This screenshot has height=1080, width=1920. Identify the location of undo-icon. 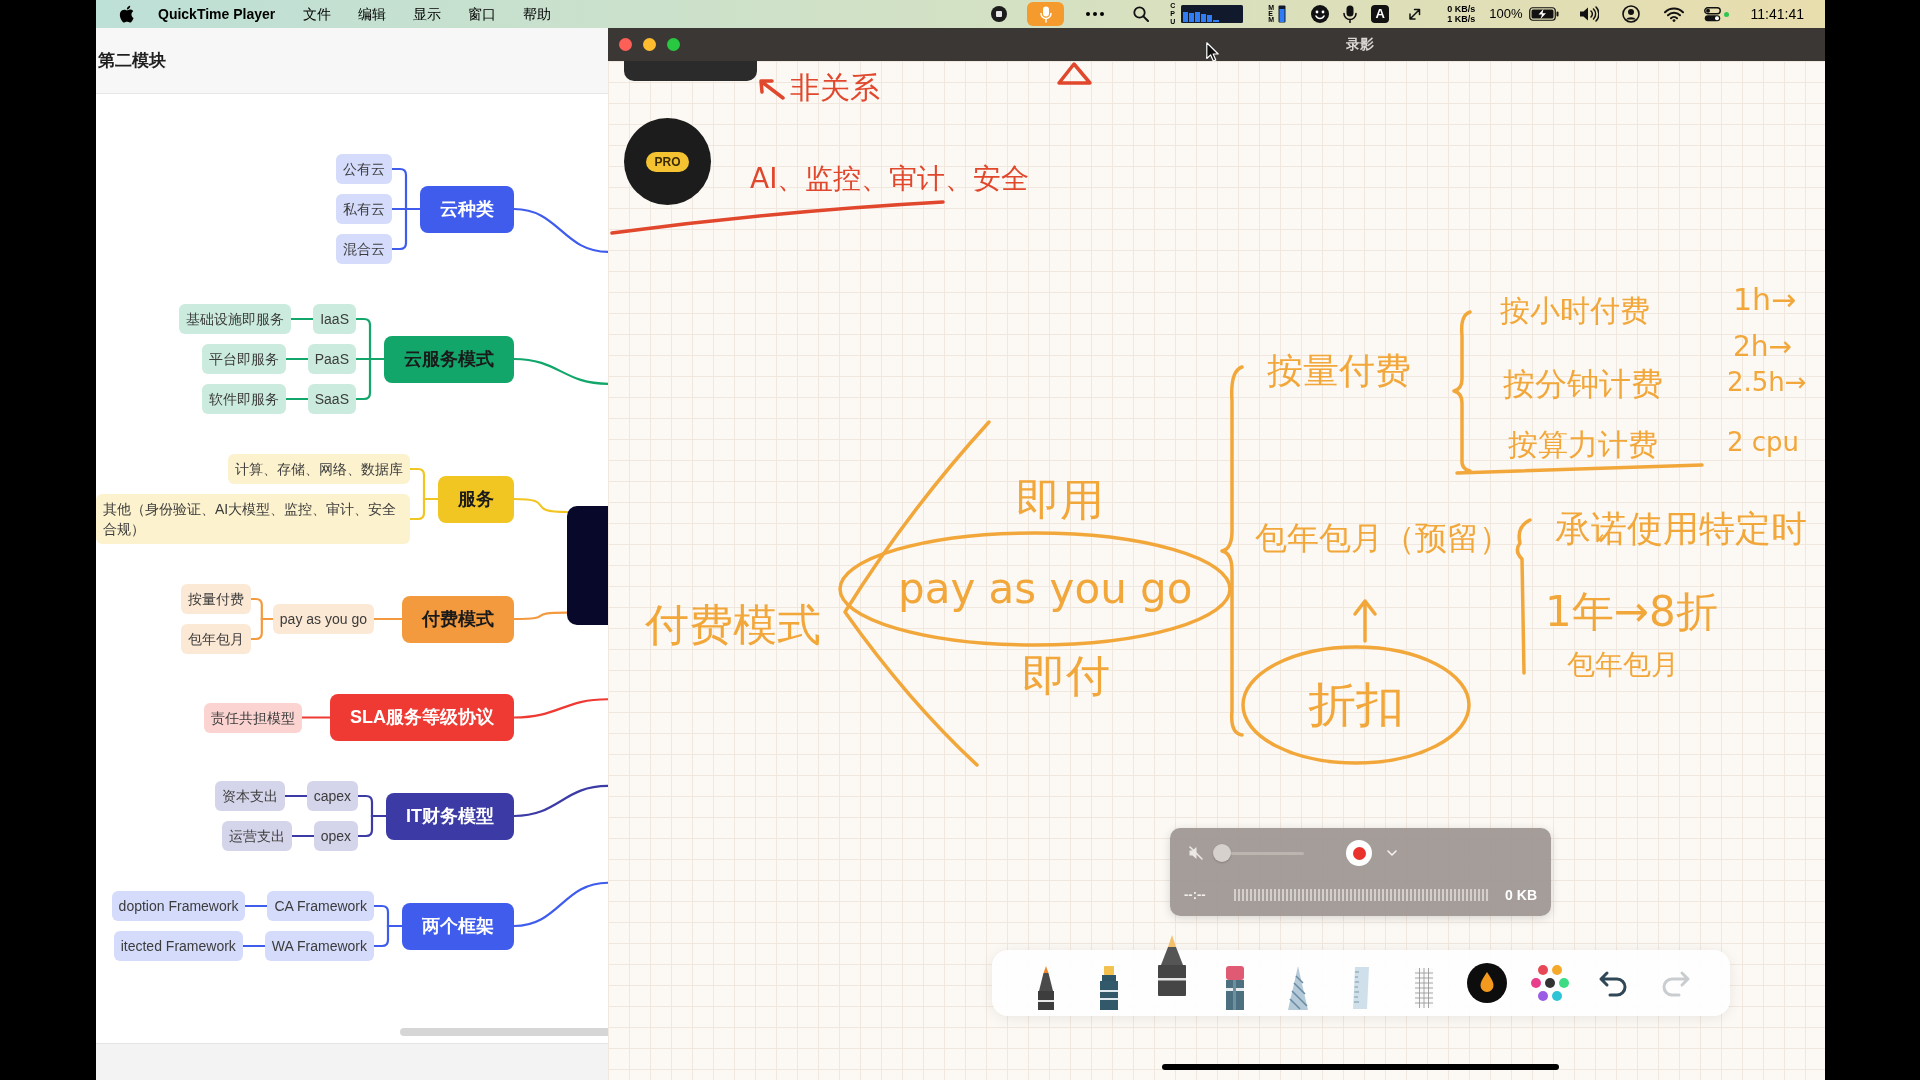
(1612, 984).